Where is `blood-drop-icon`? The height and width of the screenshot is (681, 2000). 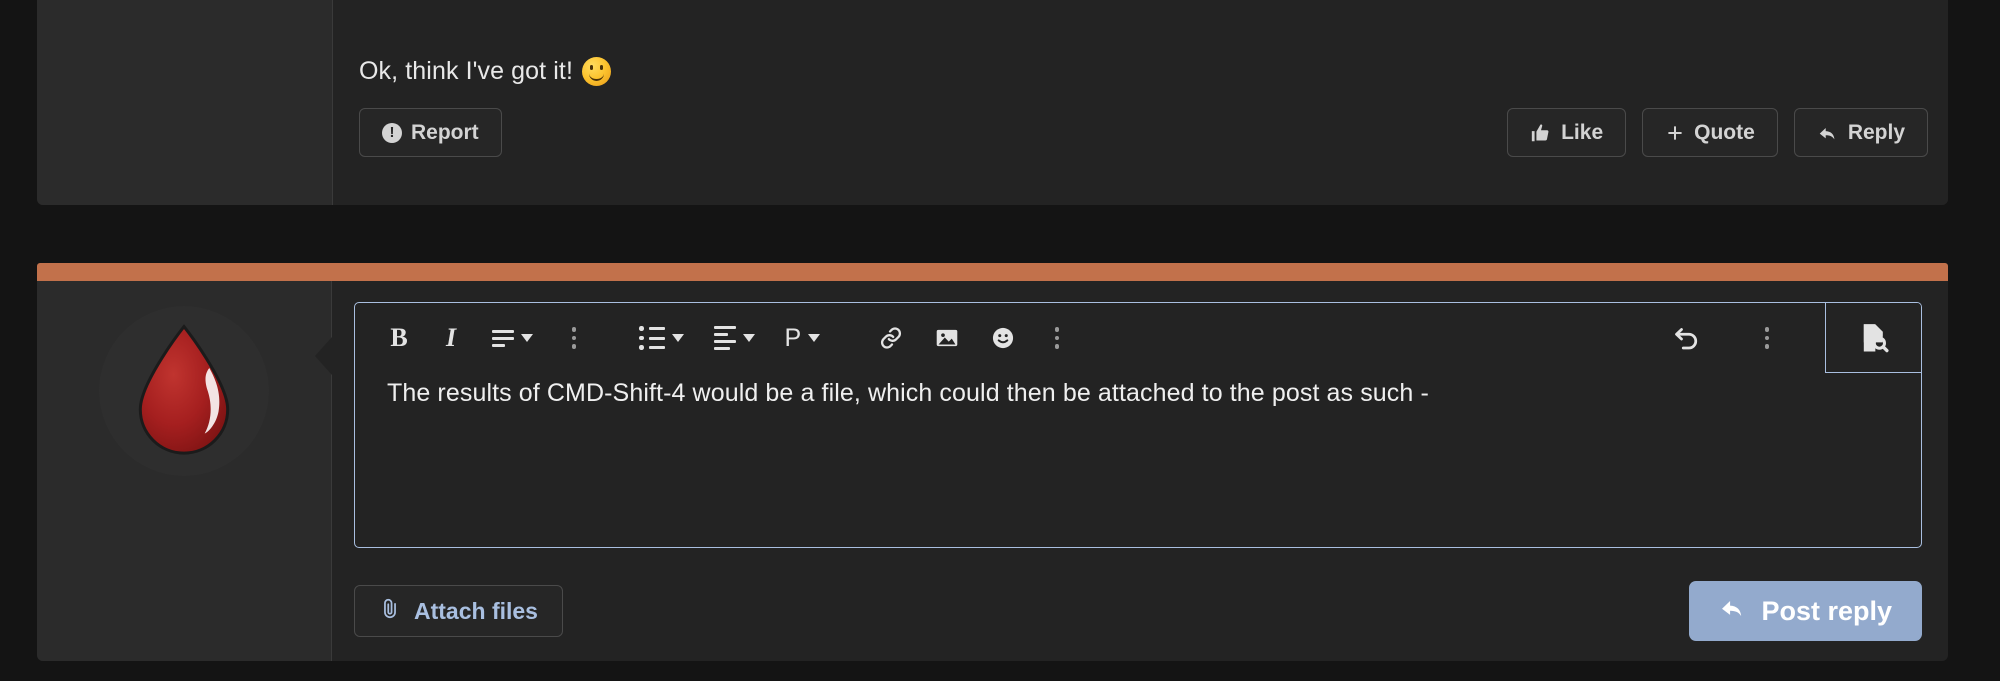 blood-drop-icon is located at coordinates (184, 389).